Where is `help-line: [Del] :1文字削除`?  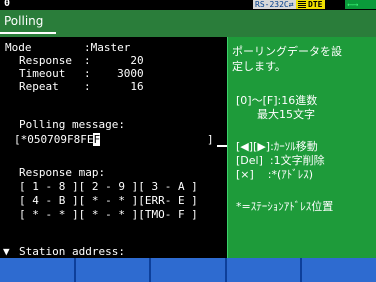 help-line: [Del] :1文字削除 is located at coordinates (280, 160).